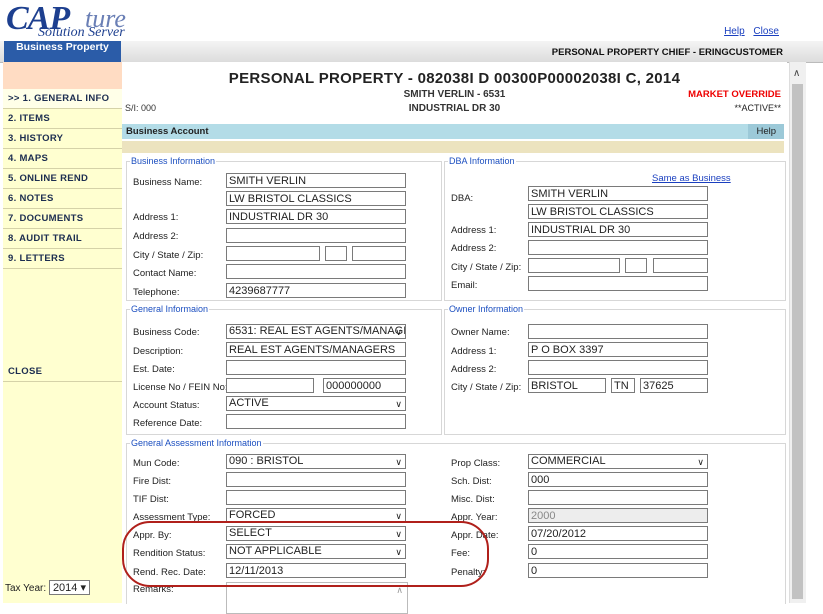  I want to click on business-name-field-1: SMITH VERLIN, so click(316, 180).